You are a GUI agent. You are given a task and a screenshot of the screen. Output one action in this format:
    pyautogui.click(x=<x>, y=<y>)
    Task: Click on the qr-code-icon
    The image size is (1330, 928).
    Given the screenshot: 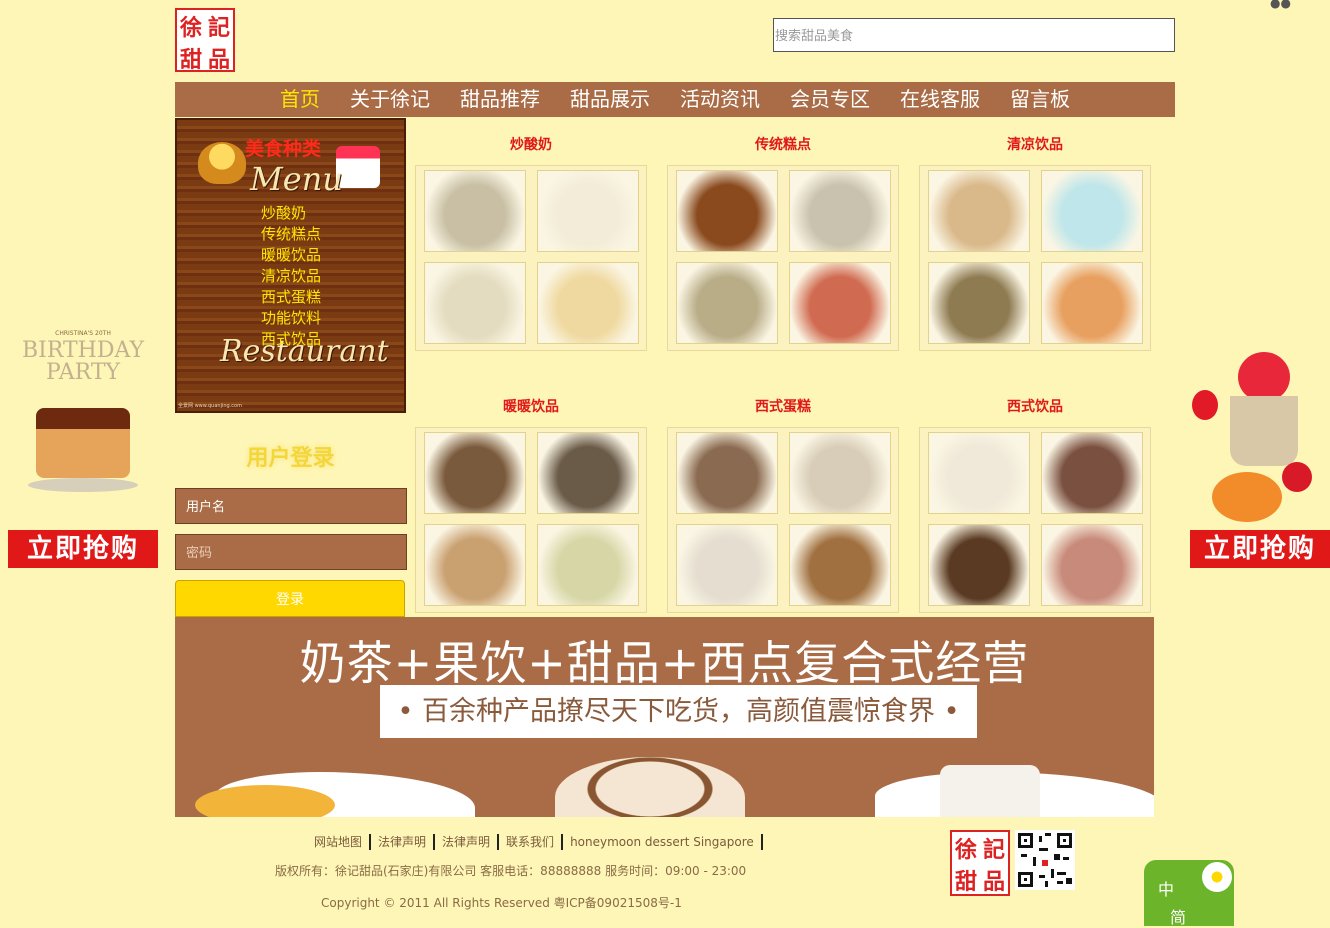 What is the action you would take?
    pyautogui.click(x=1045, y=860)
    